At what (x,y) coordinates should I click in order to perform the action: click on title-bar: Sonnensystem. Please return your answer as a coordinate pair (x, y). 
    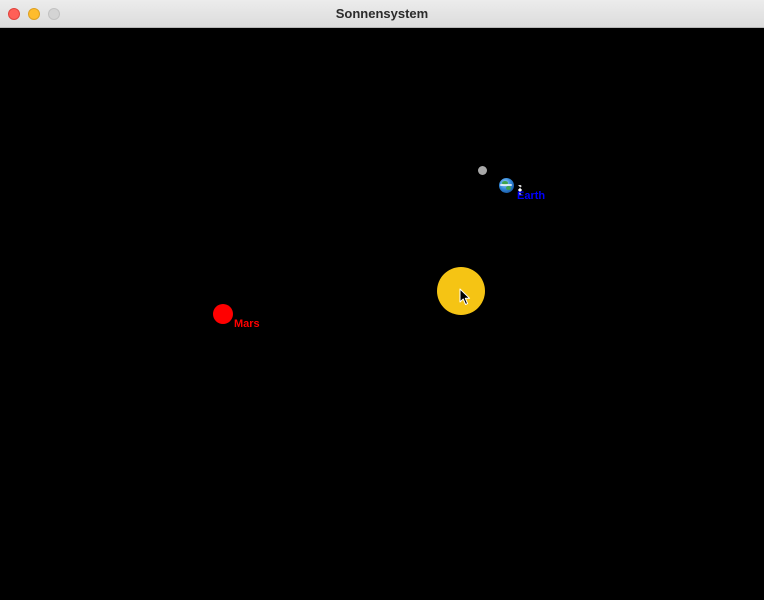
    Looking at the image, I should click on (382, 14).